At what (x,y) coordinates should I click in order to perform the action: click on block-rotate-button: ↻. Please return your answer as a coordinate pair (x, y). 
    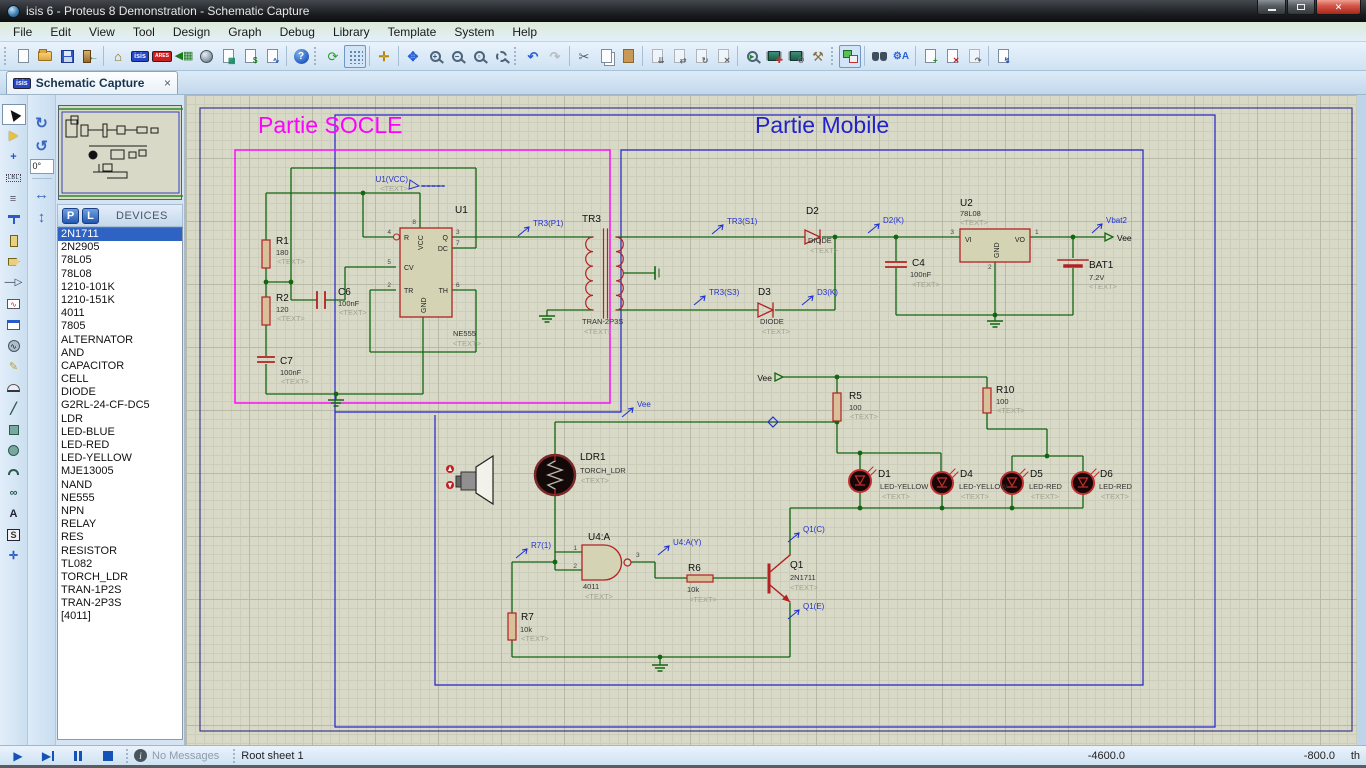
    Looking at the image, I should click on (701, 56).